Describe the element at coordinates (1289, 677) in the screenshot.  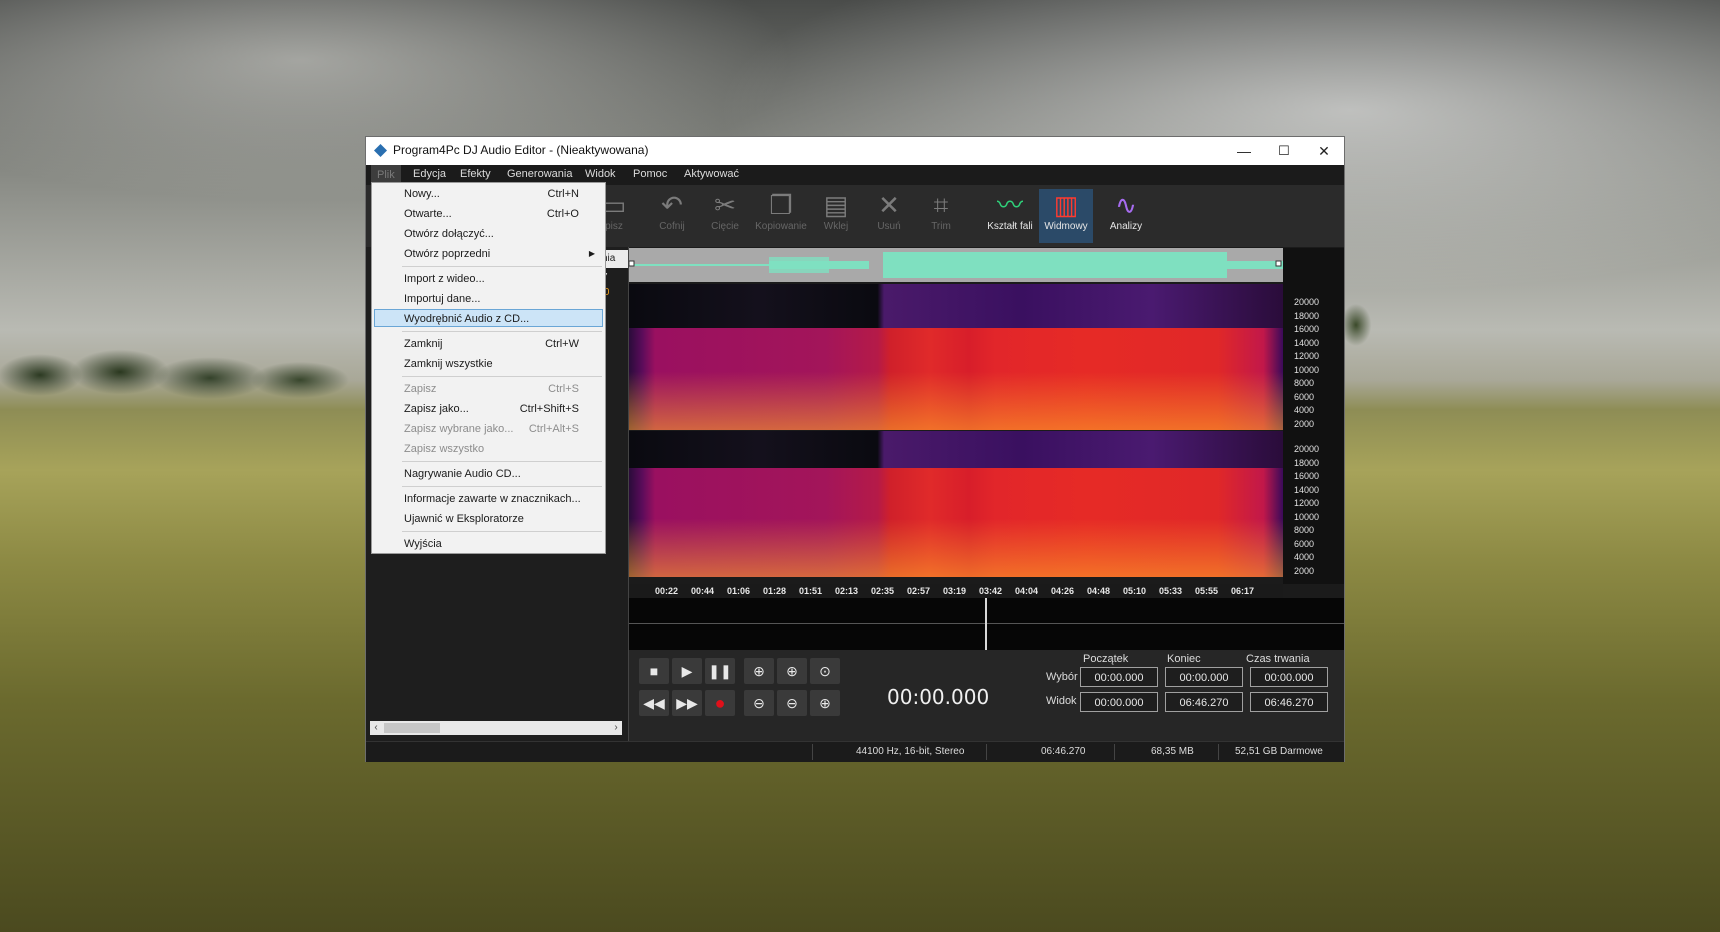
I see `selection-duration-field: 00:00.000` at that location.